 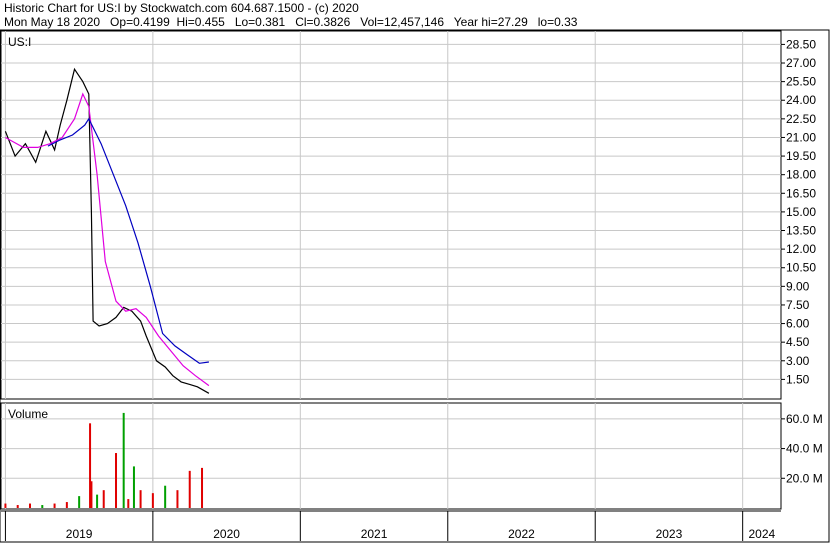 I want to click on price-tick-label: 21.00, so click(x=801, y=137).